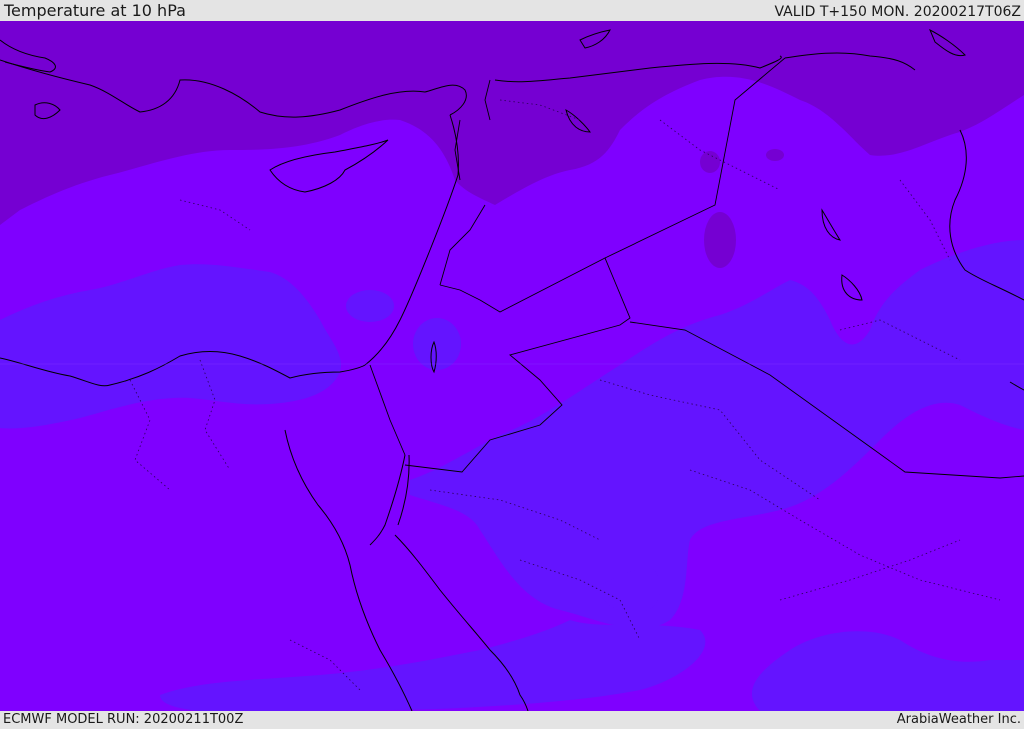  I want to click on map-title: Temperature at 10 hPa, so click(95, 10).